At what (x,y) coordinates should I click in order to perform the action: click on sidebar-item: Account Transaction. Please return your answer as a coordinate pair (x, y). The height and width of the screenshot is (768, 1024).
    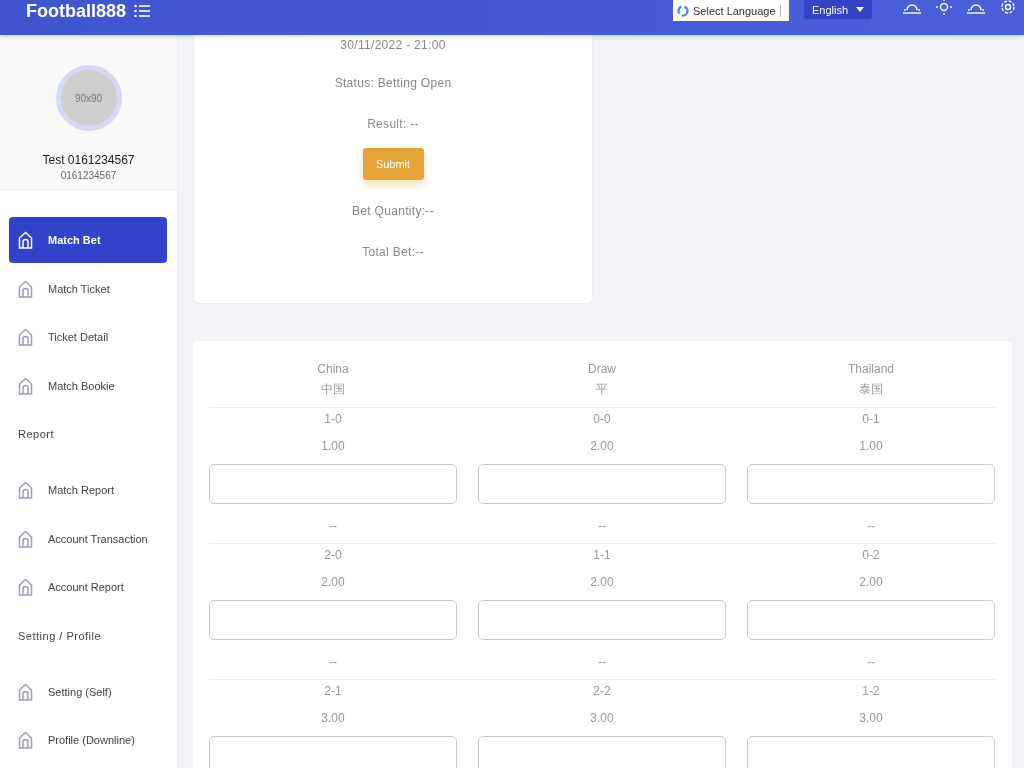
    Looking at the image, I should click on (88, 538).